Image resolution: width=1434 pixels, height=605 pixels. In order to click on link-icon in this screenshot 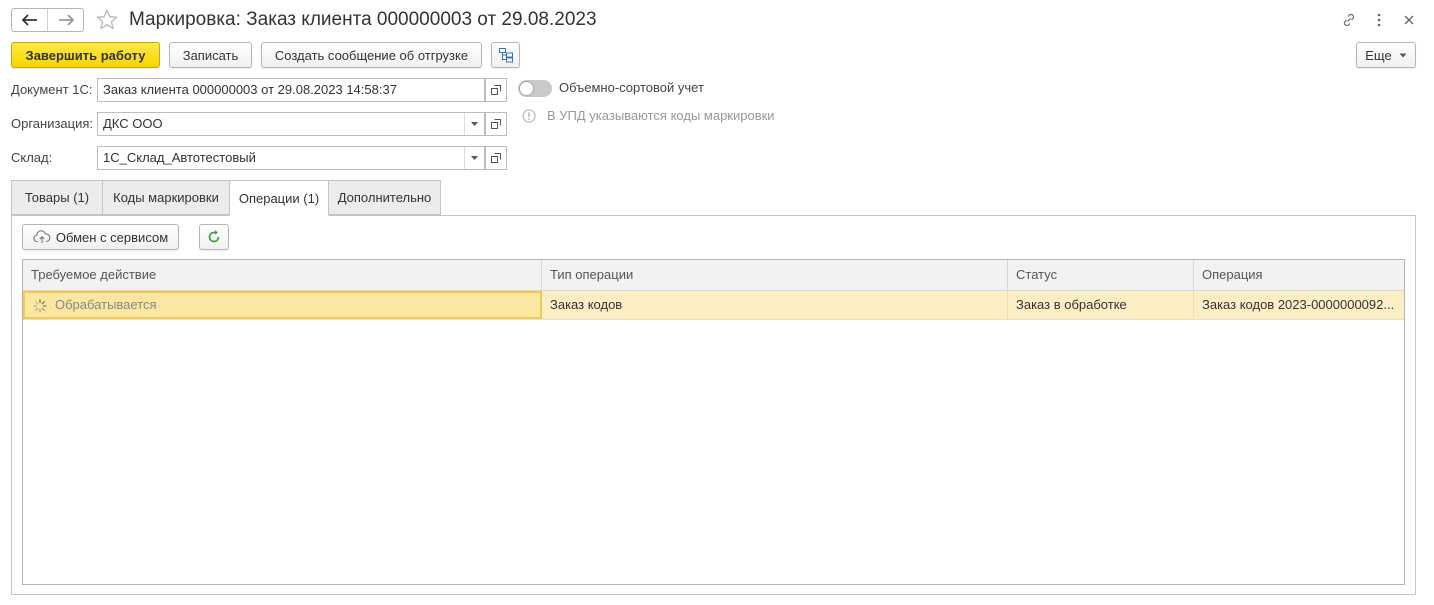, I will do `click(1349, 20)`.